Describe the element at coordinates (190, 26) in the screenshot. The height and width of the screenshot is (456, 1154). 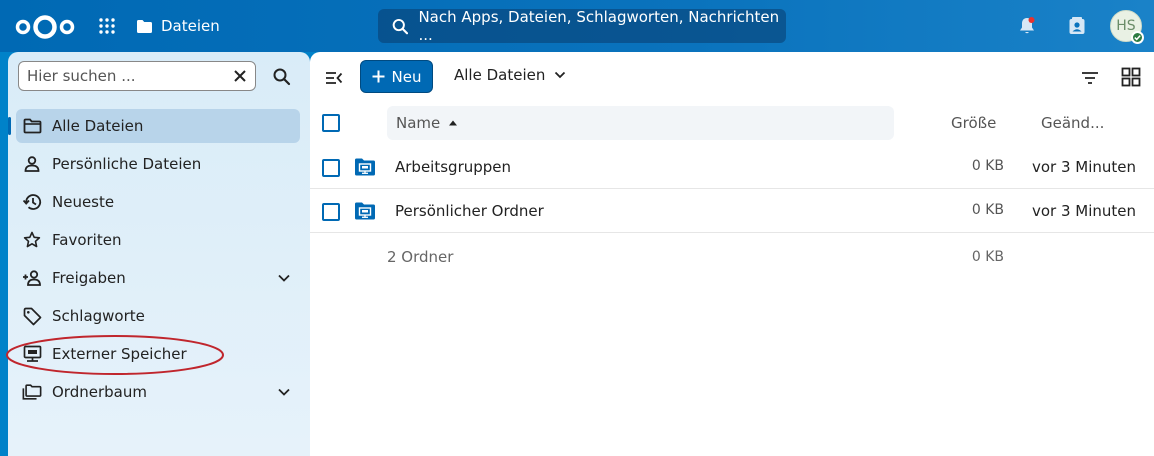
I see `app-name: Dateien` at that location.